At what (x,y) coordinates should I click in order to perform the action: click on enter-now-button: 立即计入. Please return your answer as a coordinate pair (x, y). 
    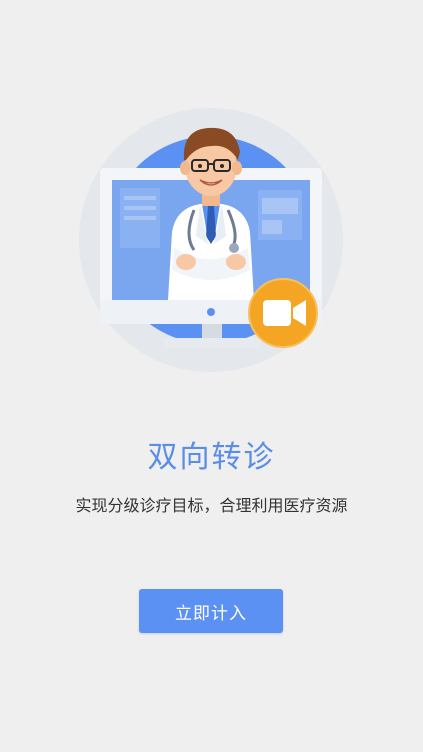
    Looking at the image, I should click on (211, 611).